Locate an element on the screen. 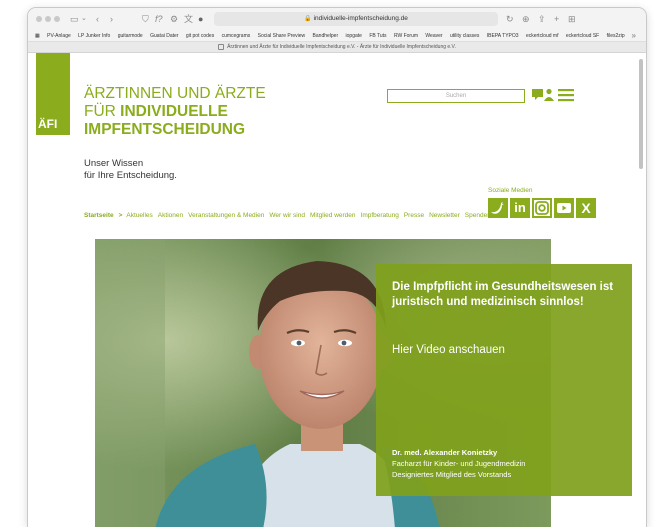  back-icon: ‹ is located at coordinates (97, 19).